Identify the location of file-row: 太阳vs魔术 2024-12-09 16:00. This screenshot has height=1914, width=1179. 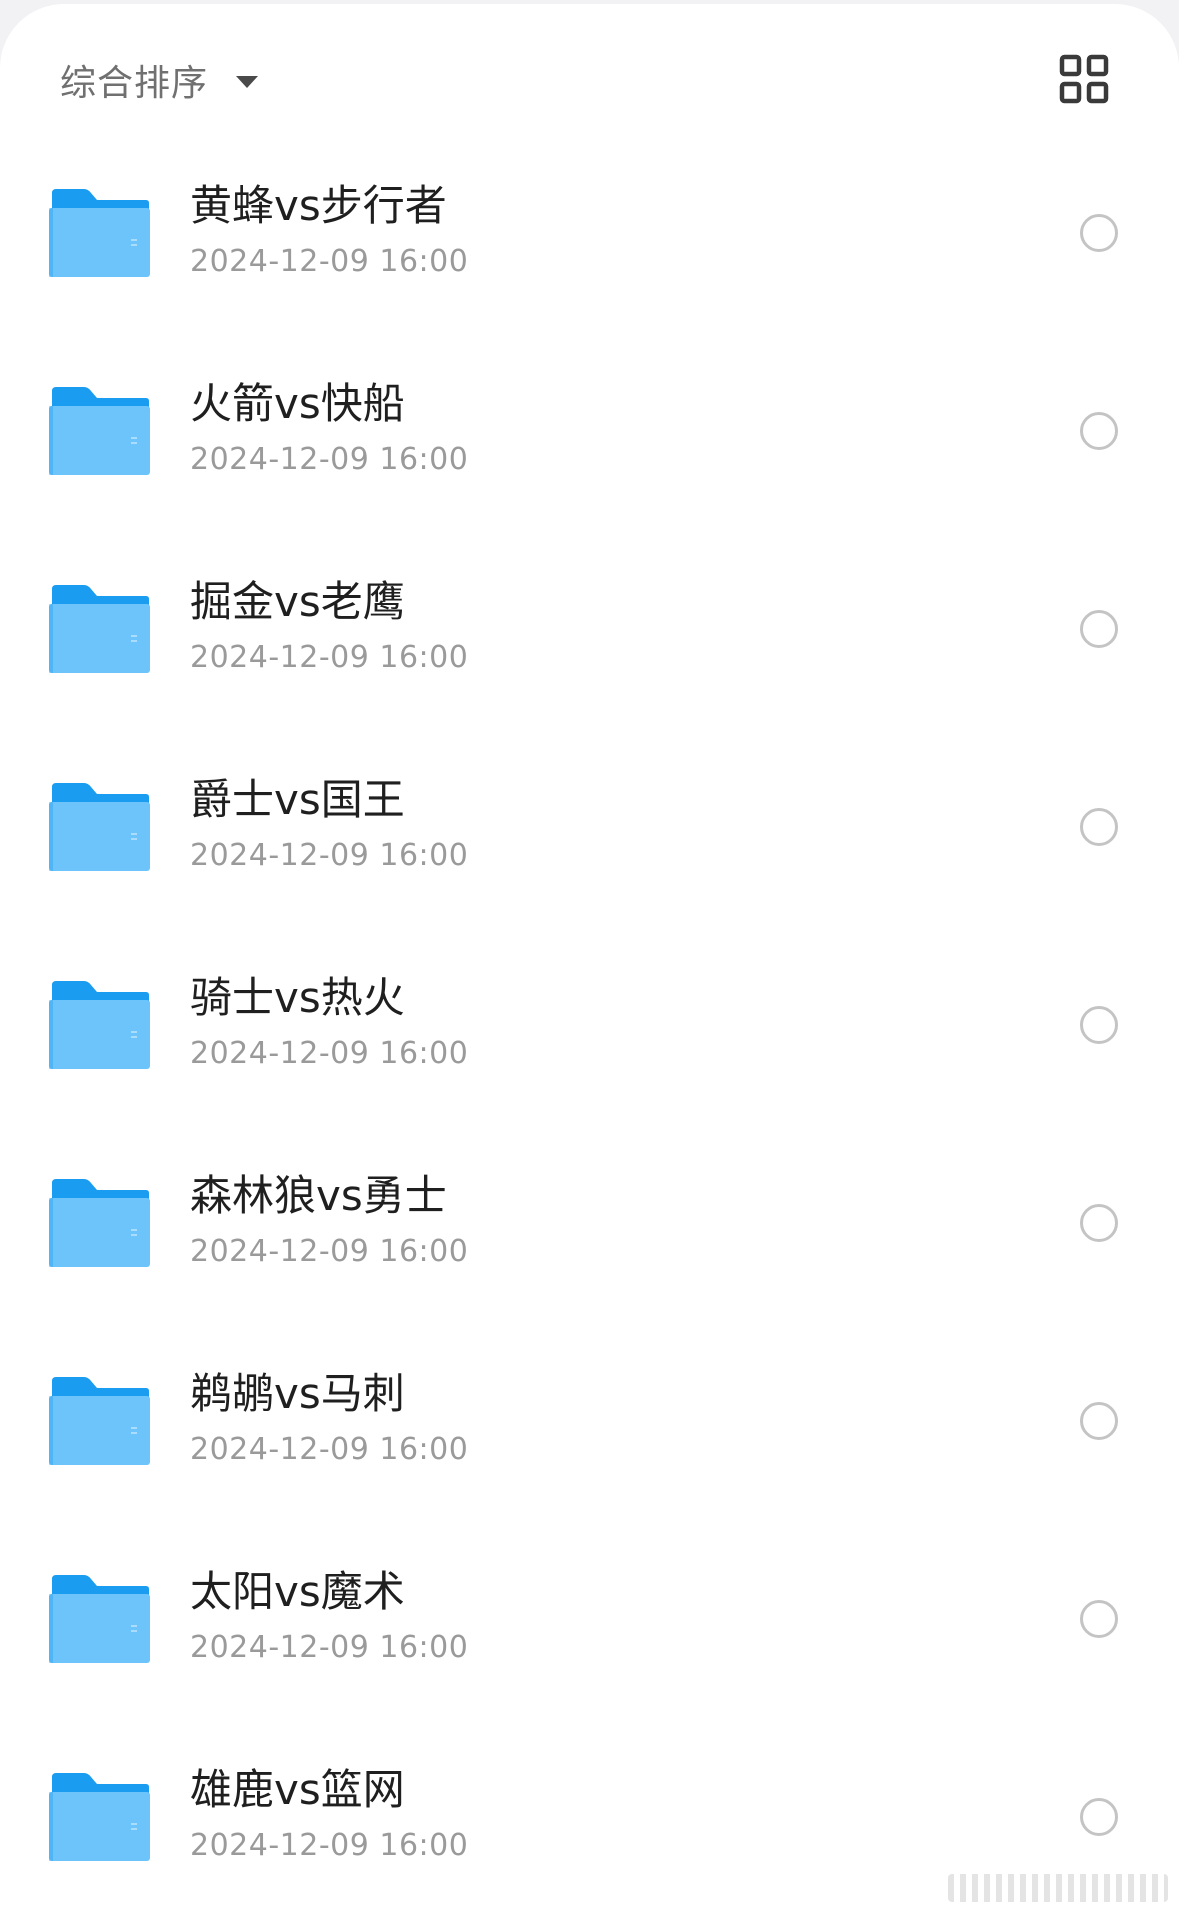
(589, 1629).